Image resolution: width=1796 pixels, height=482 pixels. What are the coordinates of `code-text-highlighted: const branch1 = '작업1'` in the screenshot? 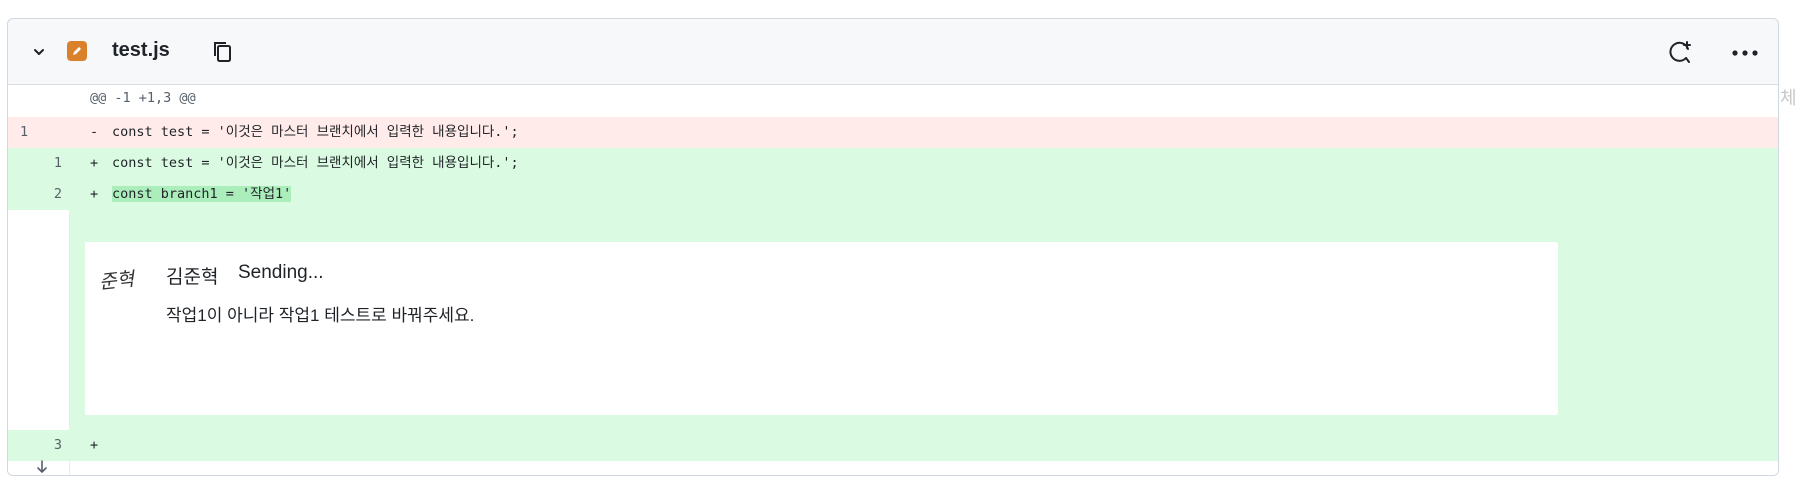 It's located at (202, 194).